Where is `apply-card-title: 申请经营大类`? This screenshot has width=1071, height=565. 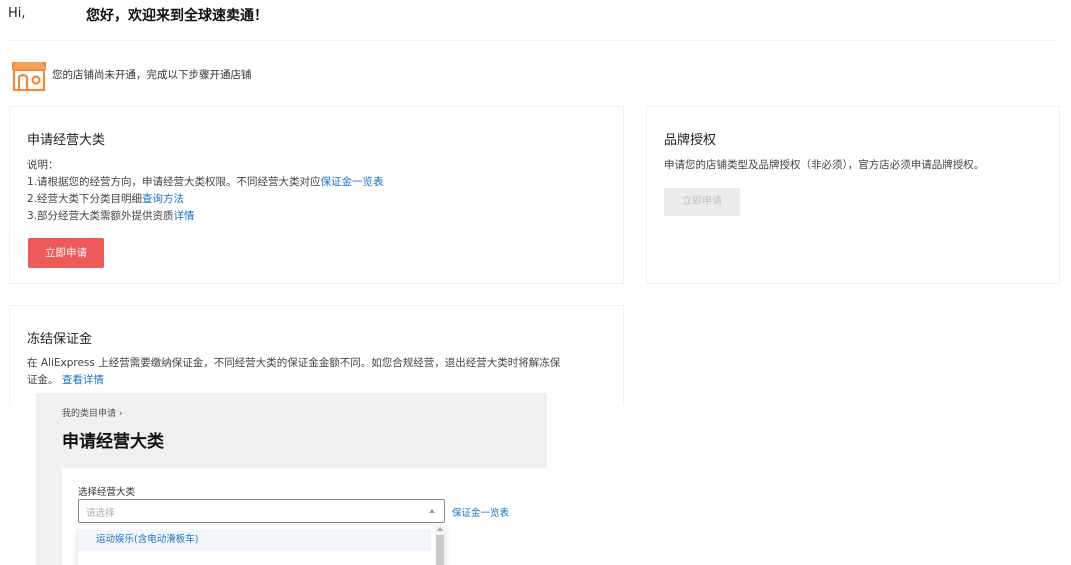 apply-card-title: 申请经营大类 is located at coordinates (66, 140).